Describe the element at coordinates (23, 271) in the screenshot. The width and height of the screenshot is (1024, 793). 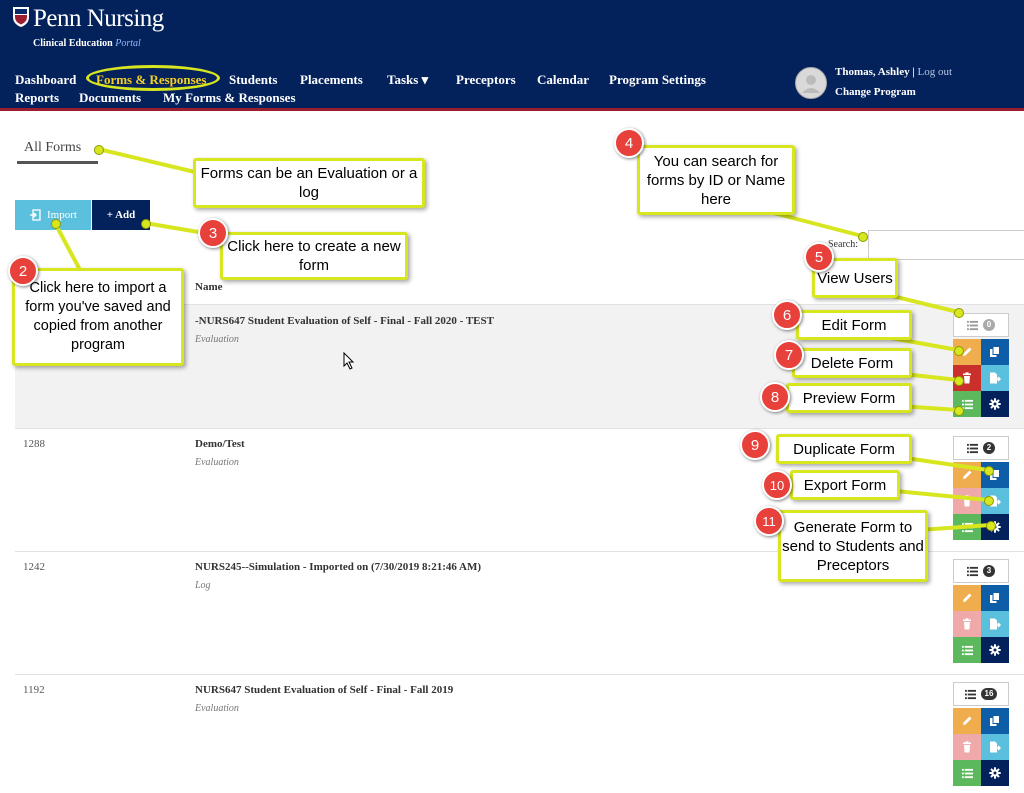
I see `callout-number-badge: 2` at that location.